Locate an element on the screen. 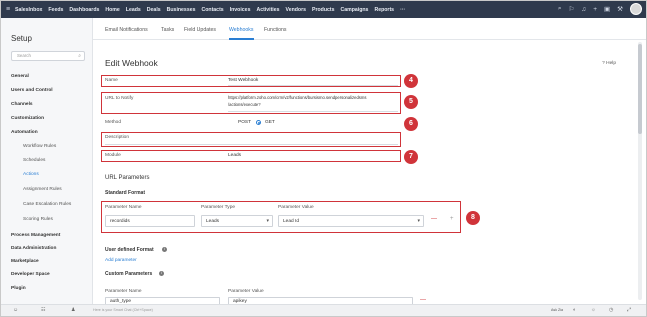  tab-field-updates: Field Updates is located at coordinates (200, 30).